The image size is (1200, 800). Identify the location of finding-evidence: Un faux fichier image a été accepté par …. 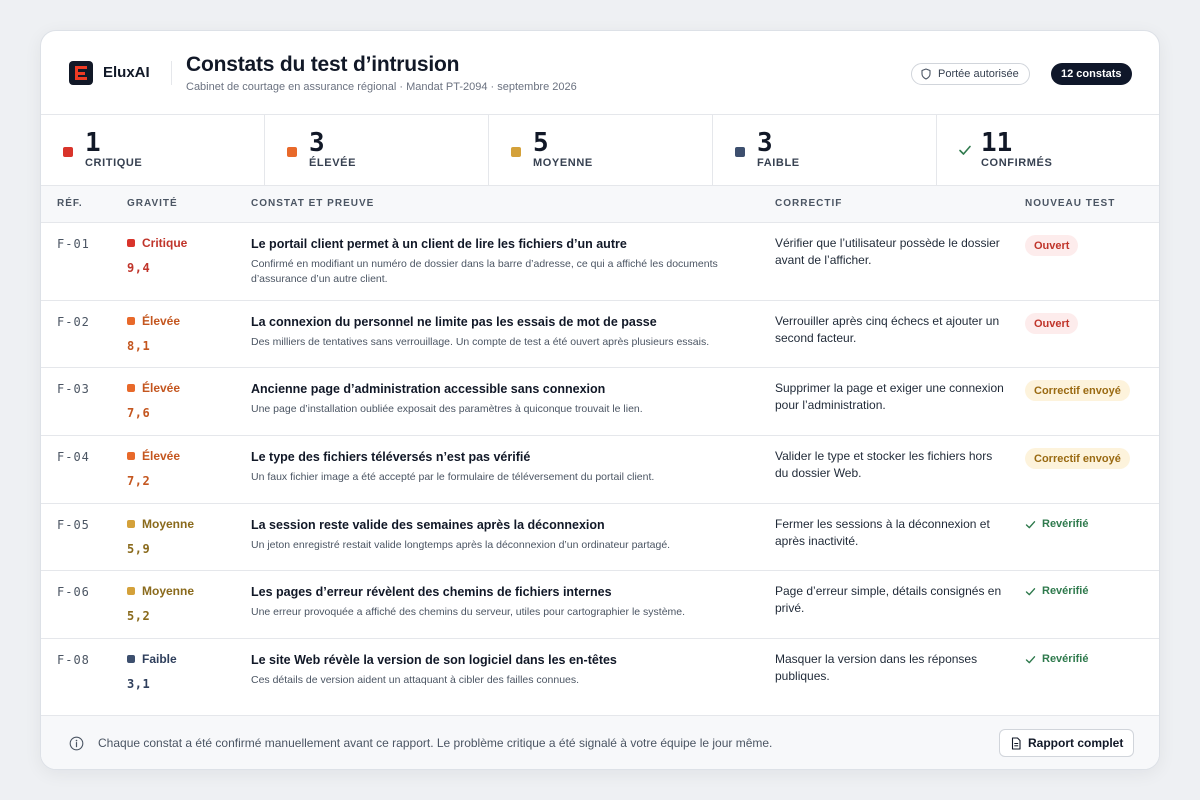
(453, 477).